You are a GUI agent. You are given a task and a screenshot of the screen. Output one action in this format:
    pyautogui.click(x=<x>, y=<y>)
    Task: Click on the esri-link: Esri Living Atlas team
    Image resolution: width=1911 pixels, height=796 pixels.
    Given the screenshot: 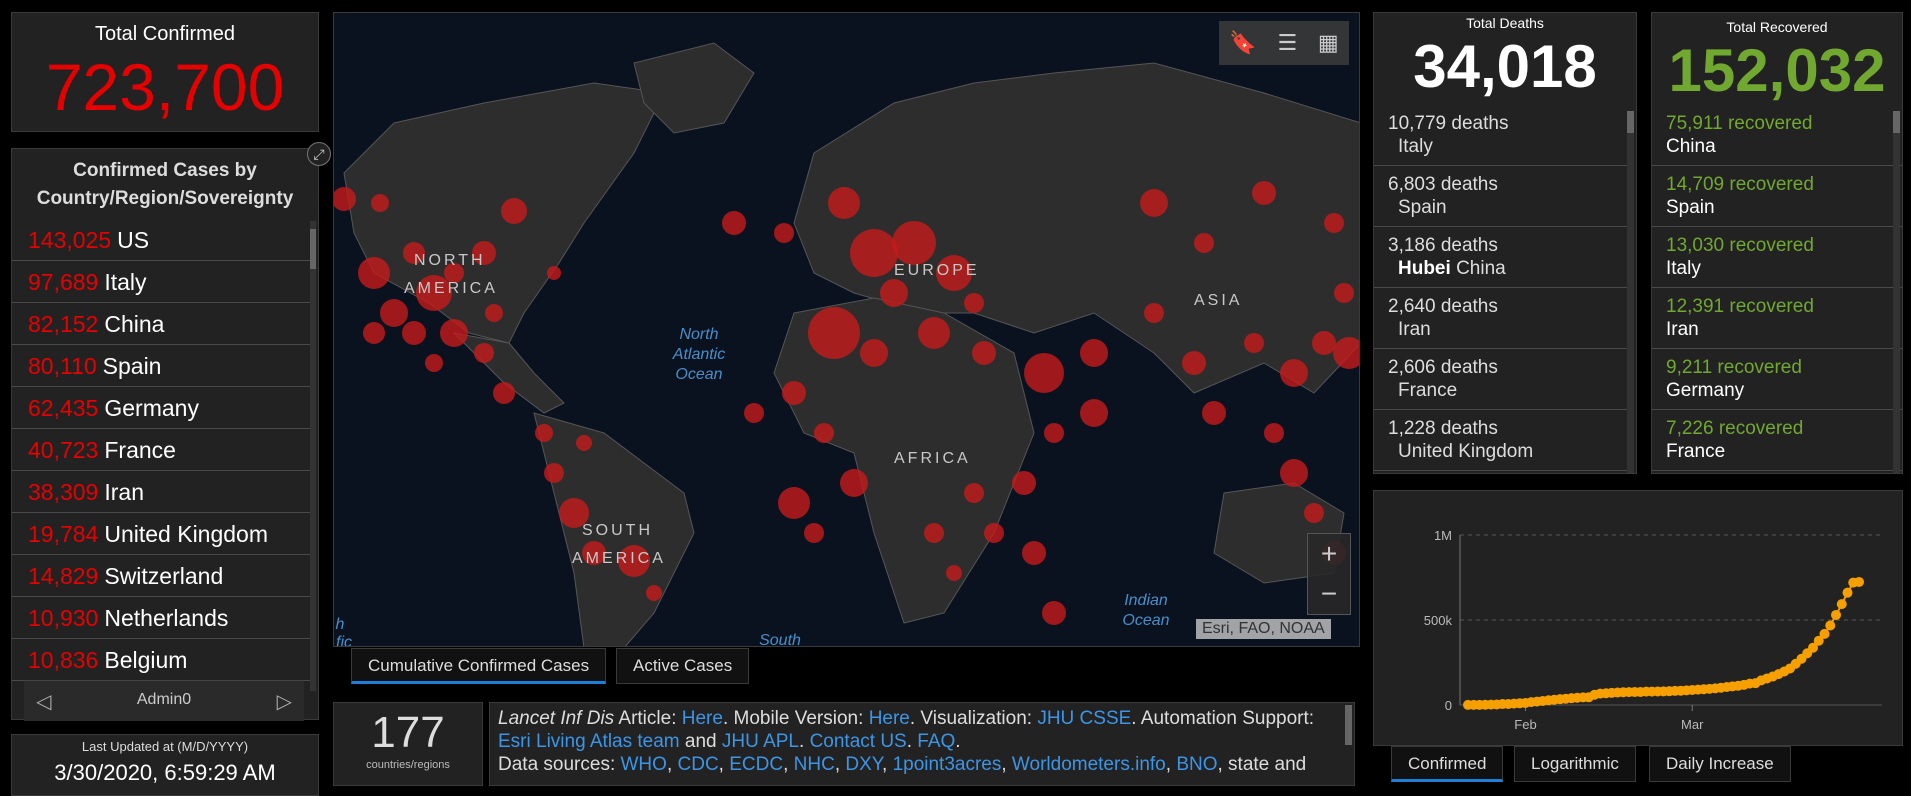 What is the action you would take?
    pyautogui.click(x=589, y=741)
    